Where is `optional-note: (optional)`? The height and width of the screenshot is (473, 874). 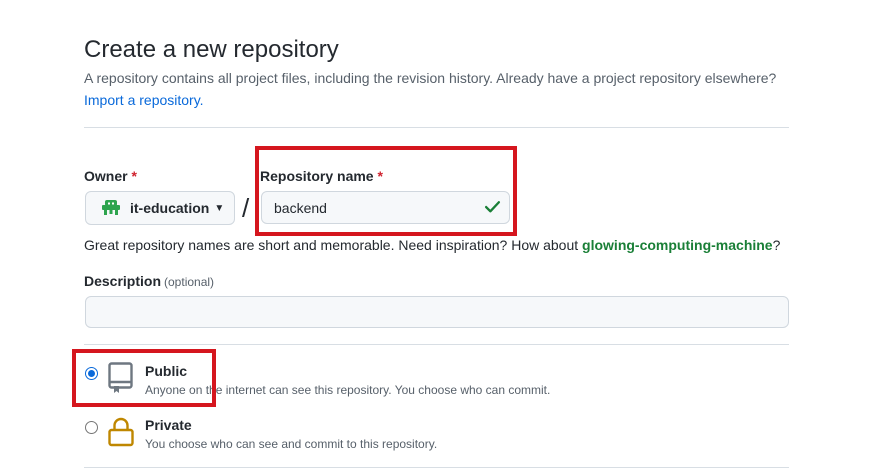 optional-note: (optional) is located at coordinates (189, 282).